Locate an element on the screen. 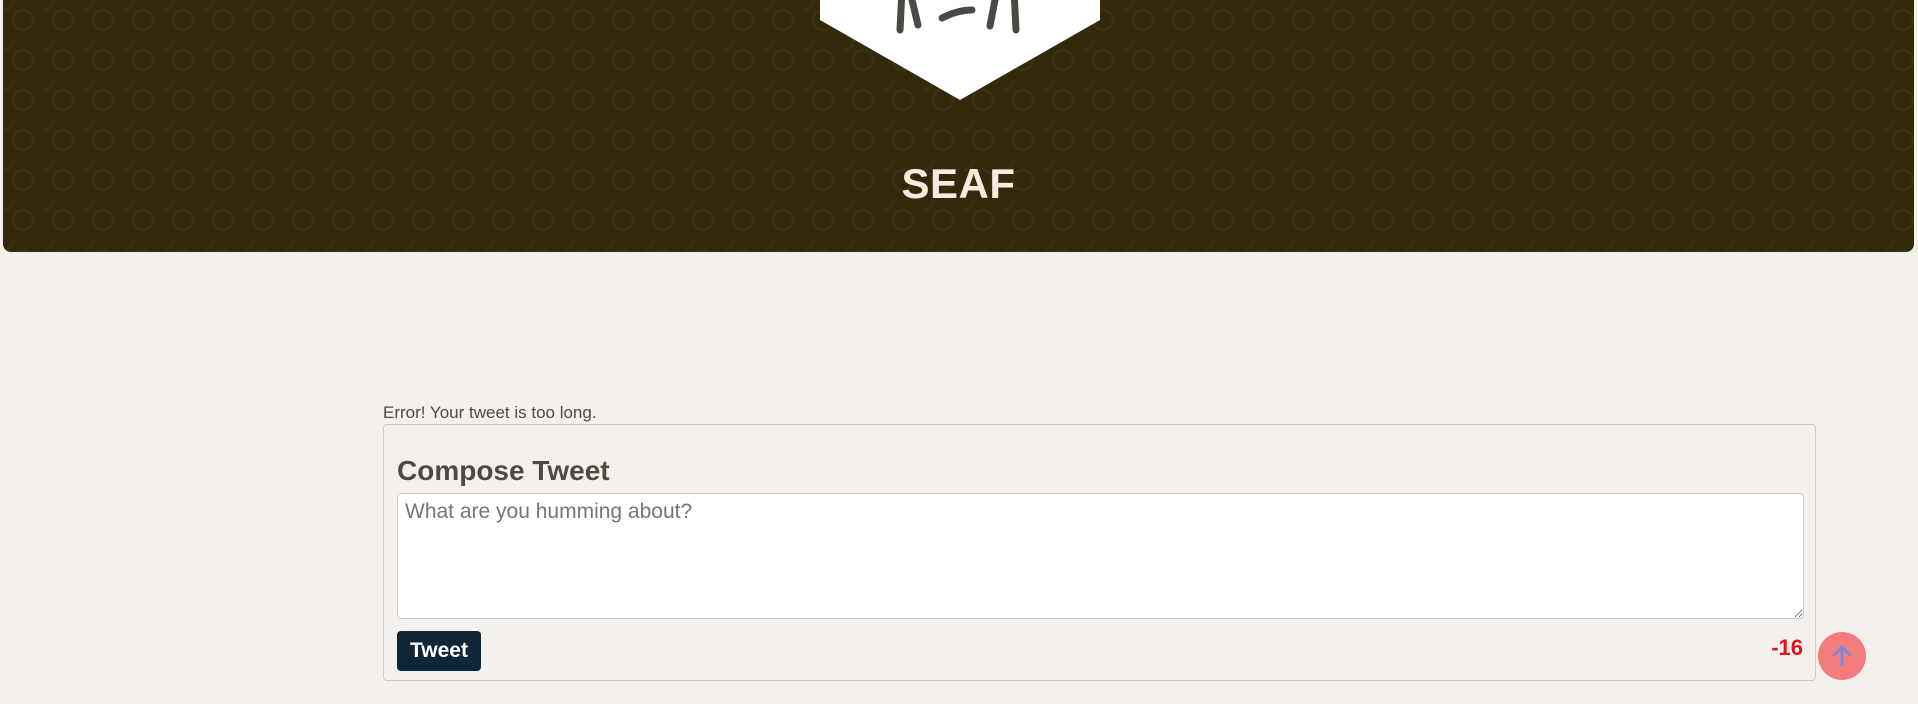 Image resolution: width=1918 pixels, height=704 pixels. error-message: Error! Your tweet is too long. is located at coordinates (490, 412).